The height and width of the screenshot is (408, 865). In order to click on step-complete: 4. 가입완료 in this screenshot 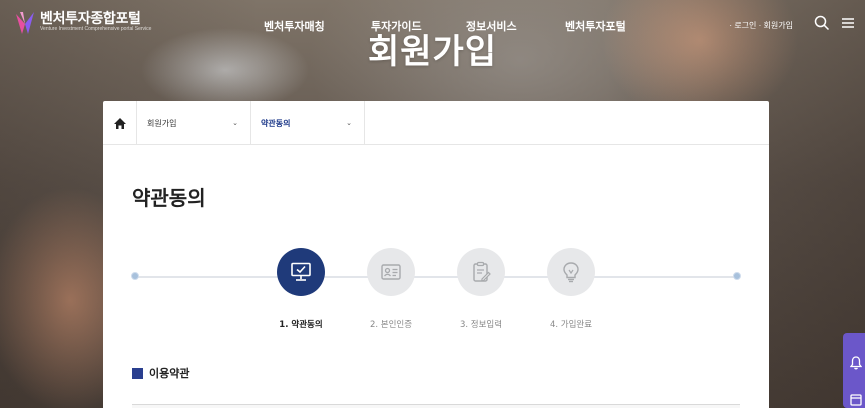, I will do `click(571, 289)`.